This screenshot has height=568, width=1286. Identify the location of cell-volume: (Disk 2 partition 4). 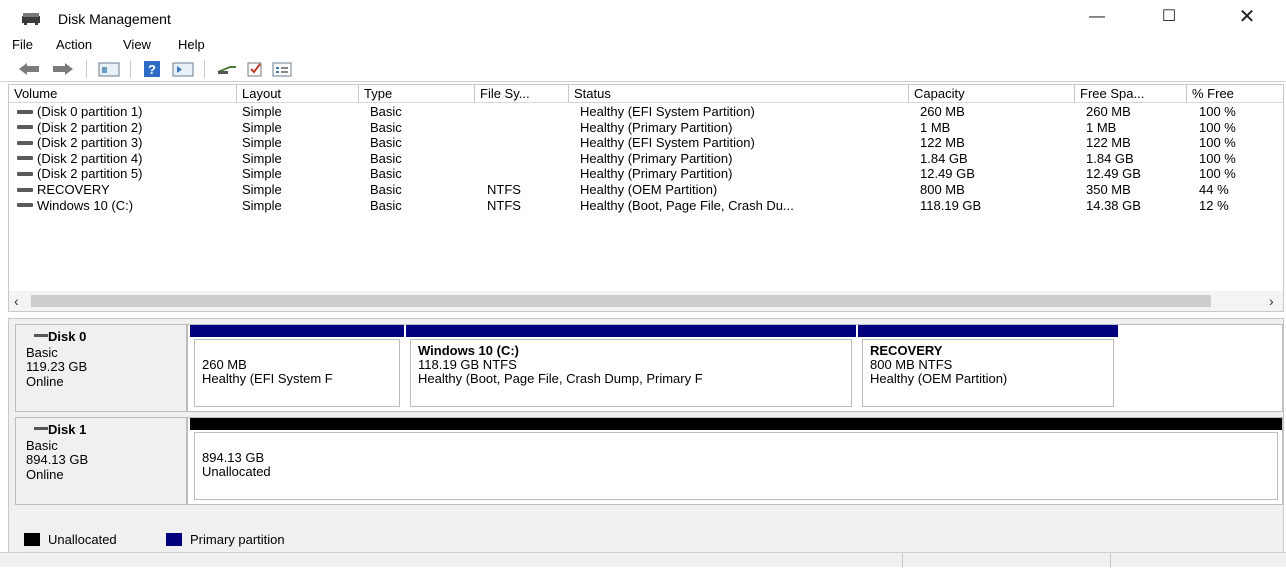
(126, 159).